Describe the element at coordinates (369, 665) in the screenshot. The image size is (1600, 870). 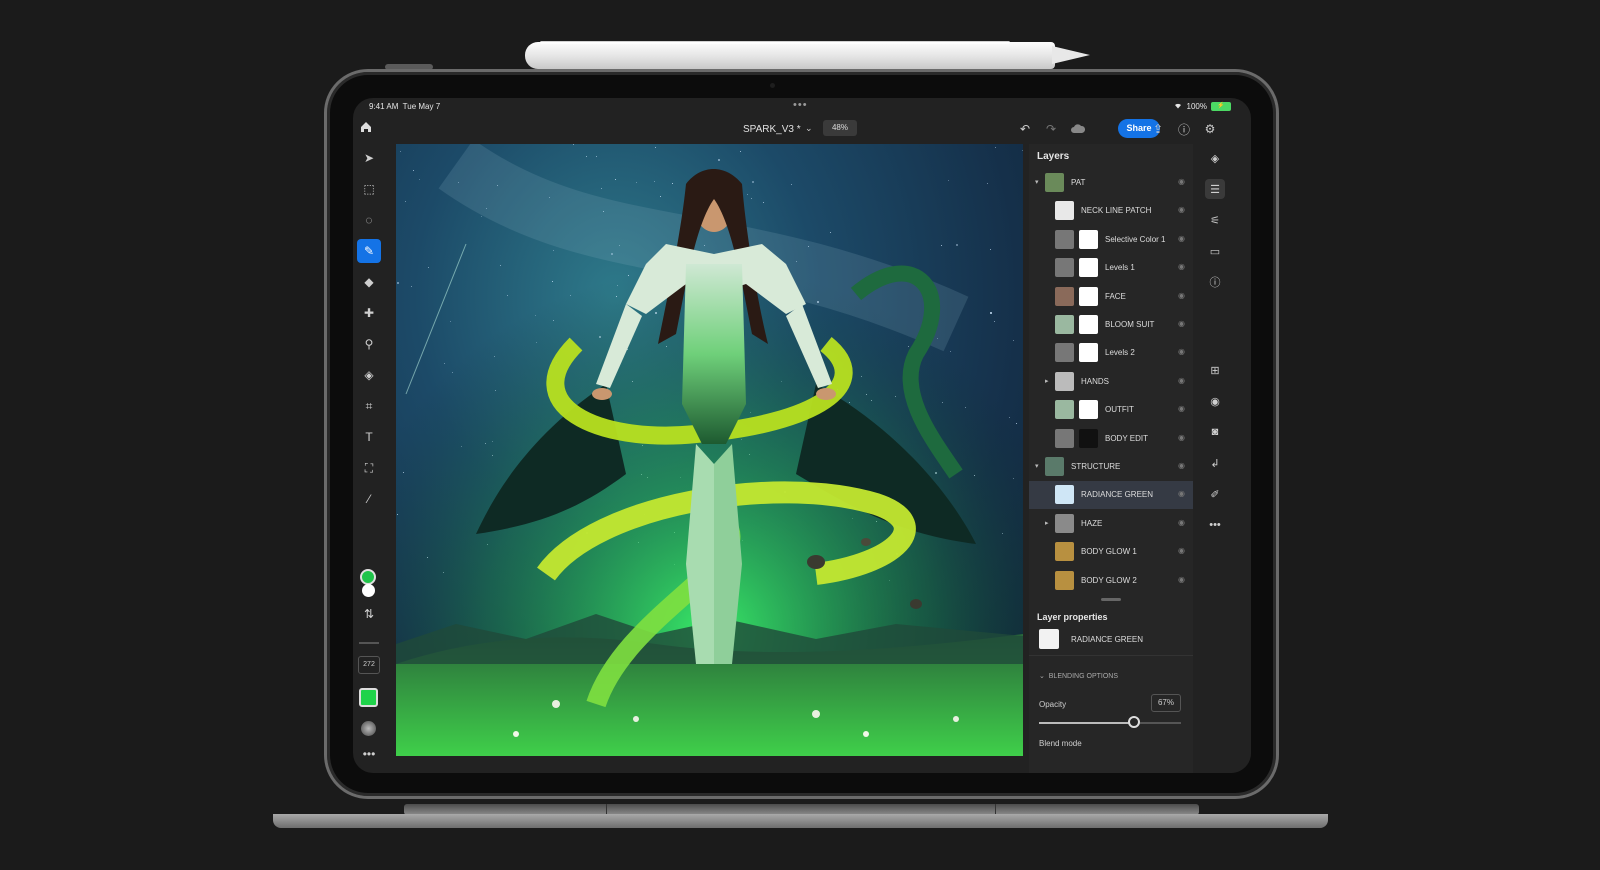
I see `brush-size: 272` at that location.